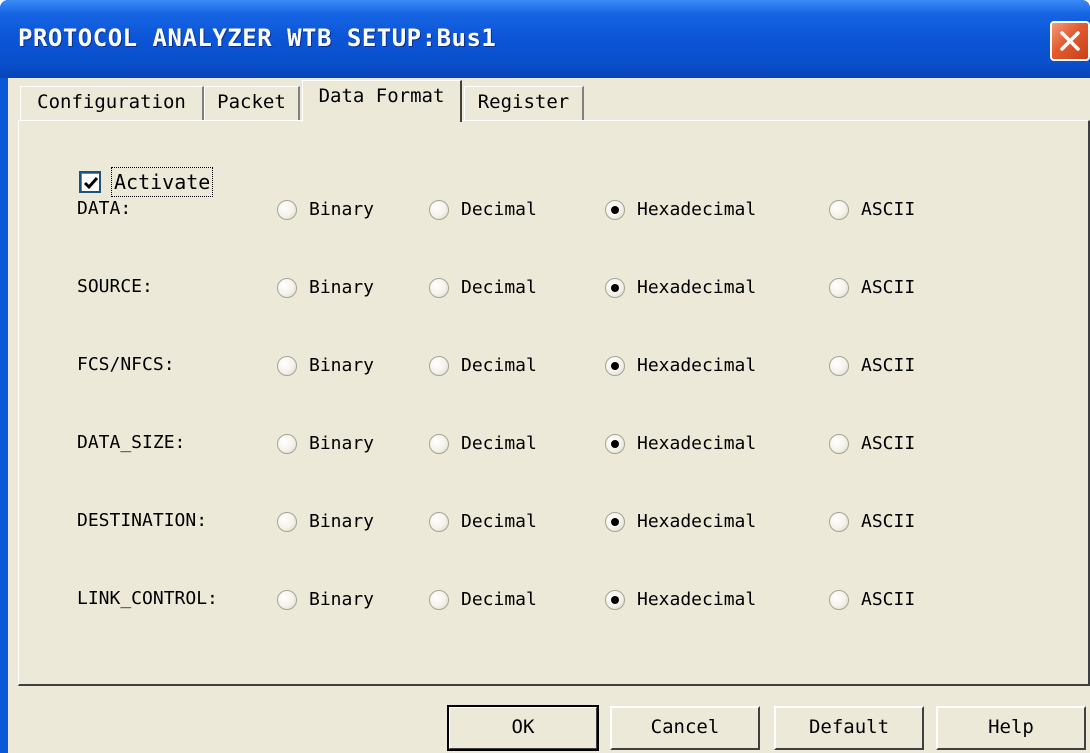 The width and height of the screenshot is (1090, 753). I want to click on row-label: FCS/NFCS:, so click(126, 364).